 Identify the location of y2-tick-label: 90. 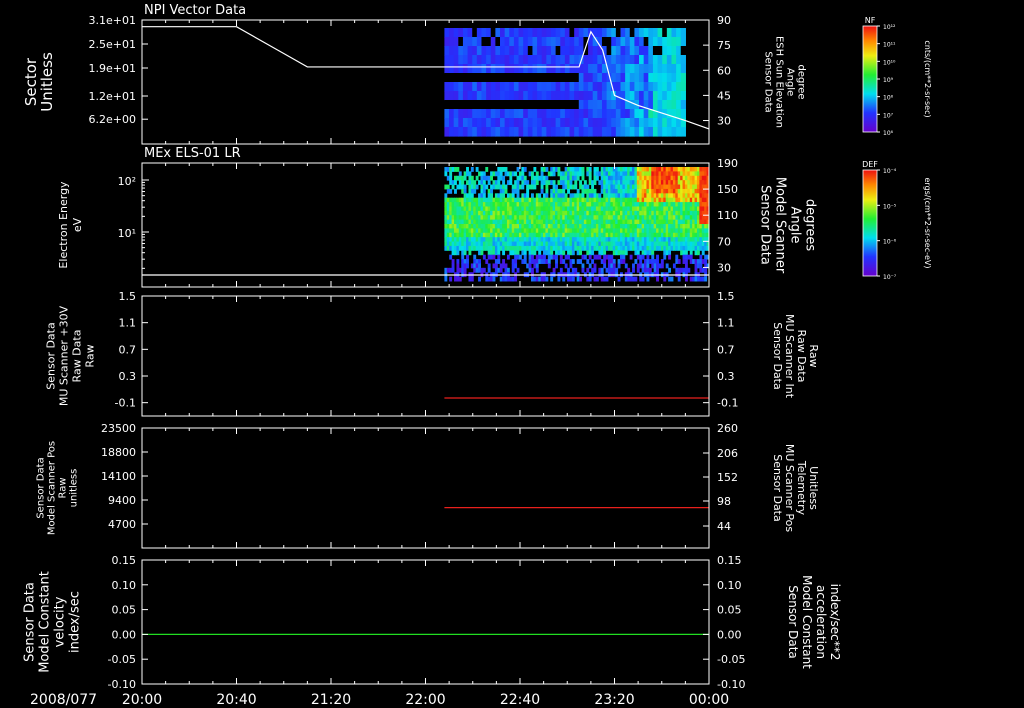
(724, 20).